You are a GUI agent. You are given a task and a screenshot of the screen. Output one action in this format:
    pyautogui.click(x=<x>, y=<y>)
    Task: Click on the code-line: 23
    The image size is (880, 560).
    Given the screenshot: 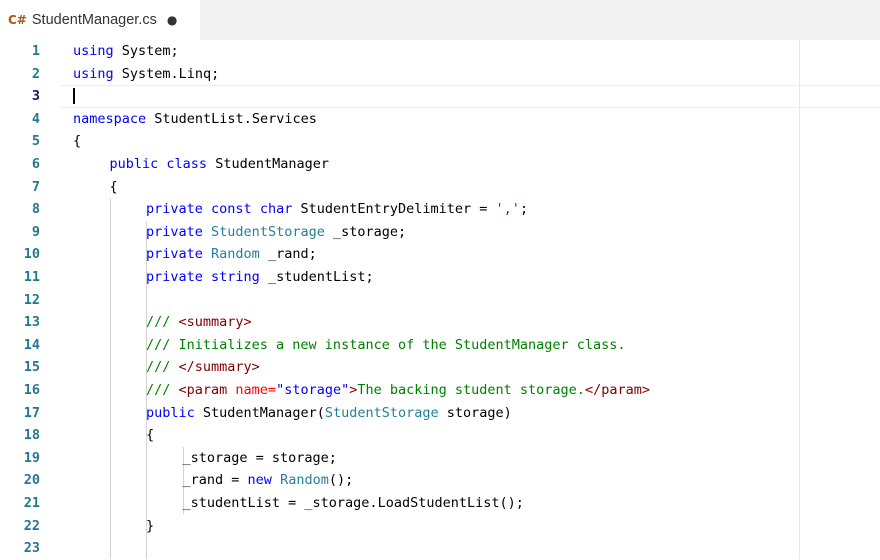 What is the action you would take?
    pyautogui.click(x=440, y=548)
    